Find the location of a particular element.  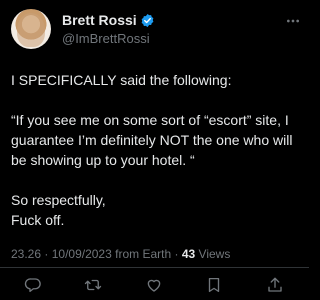

like-icon is located at coordinates (154, 285).